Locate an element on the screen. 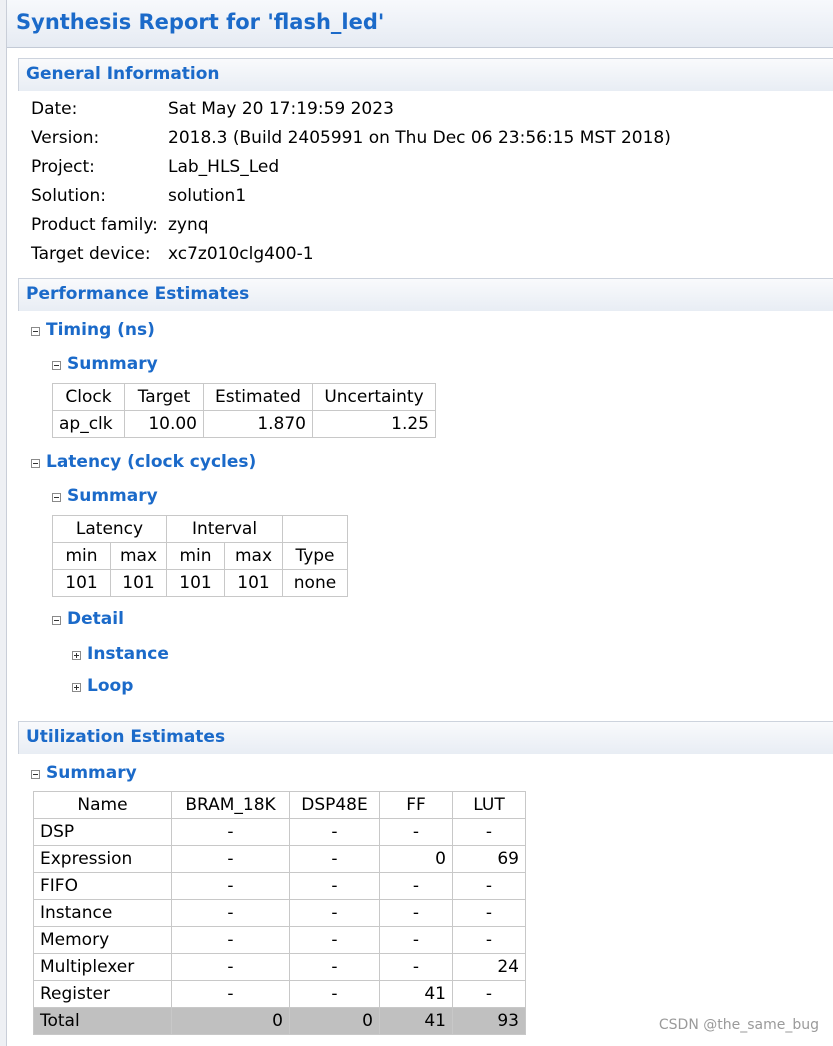  table-row: 101 101 101 101 none is located at coordinates (200, 583).